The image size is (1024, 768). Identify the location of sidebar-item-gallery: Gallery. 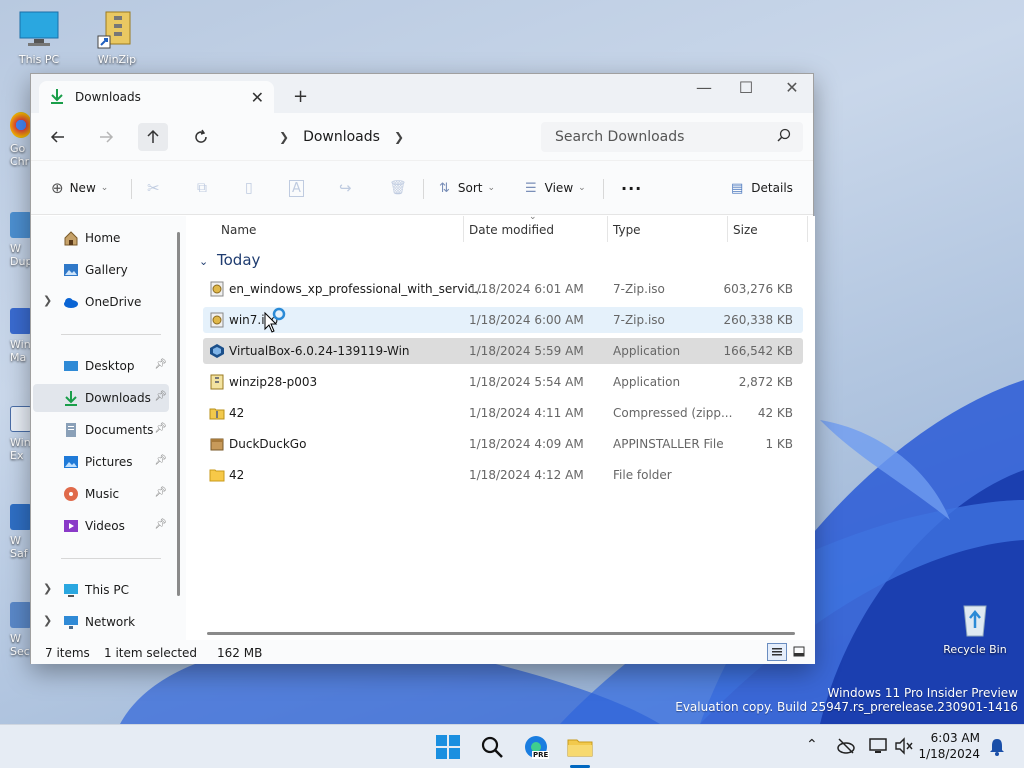
(101, 270).